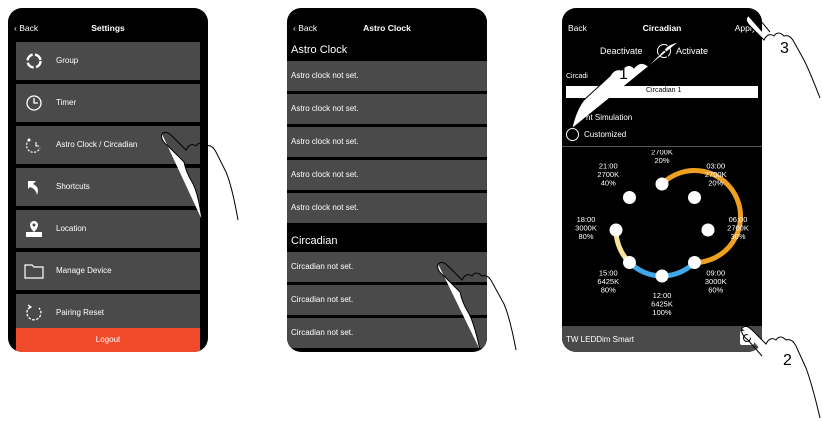 This screenshot has height=421, width=822. I want to click on settings-item-label: Pairing Reset, so click(80, 312).